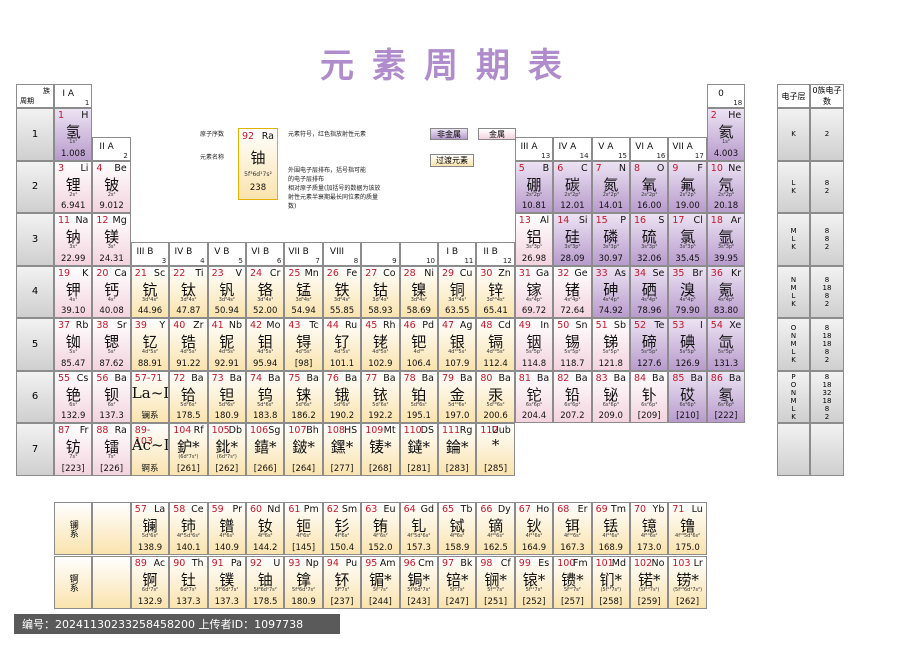 The width and height of the screenshot is (900, 650). I want to click on element-cell: 25 Mn 锰 3d⁵4s² 54.94, so click(303, 291).